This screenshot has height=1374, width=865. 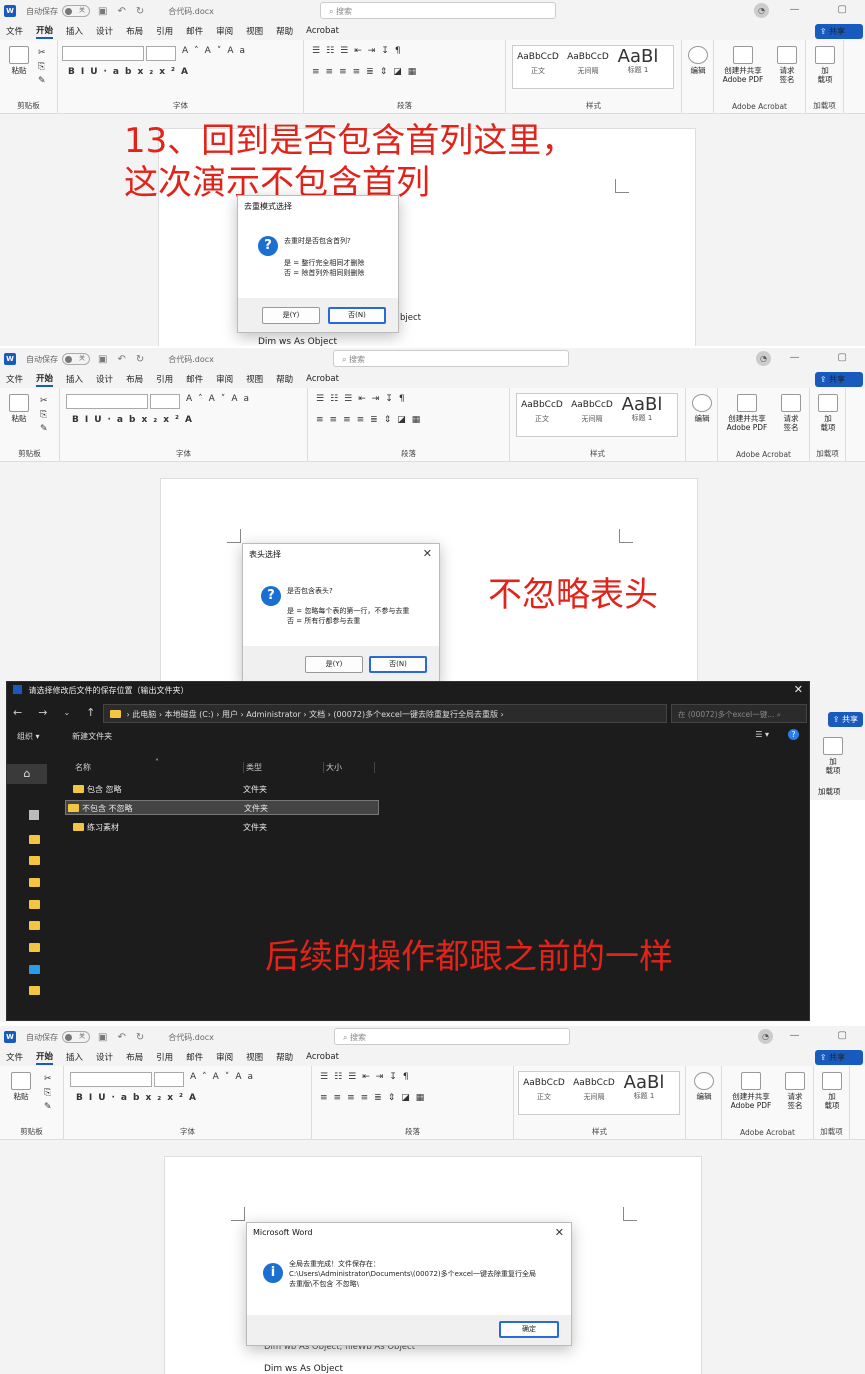 What do you see at coordinates (25, 736) in the screenshot?
I see `organize-button: 组织` at bounding box center [25, 736].